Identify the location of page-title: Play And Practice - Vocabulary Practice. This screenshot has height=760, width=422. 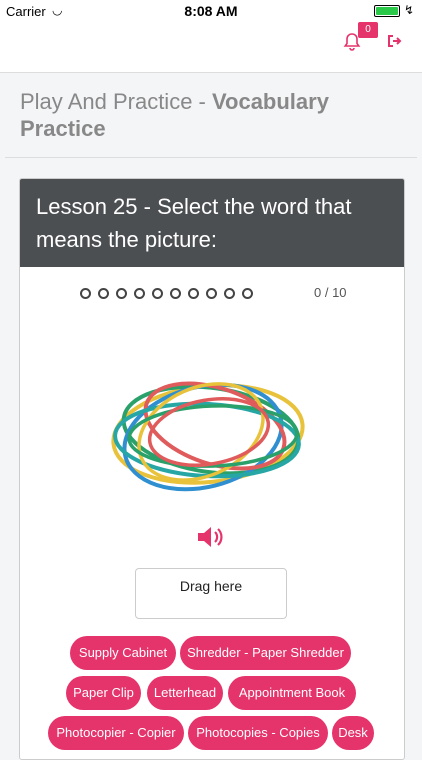
(174, 115).